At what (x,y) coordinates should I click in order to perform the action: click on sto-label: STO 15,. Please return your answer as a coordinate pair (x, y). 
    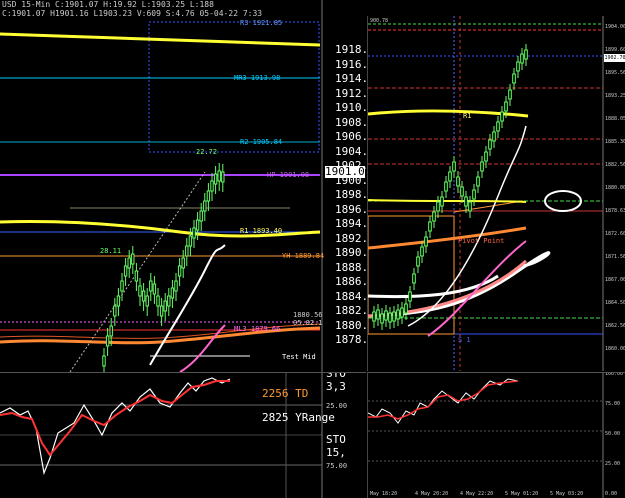
    Looking at the image, I should click on (336, 446).